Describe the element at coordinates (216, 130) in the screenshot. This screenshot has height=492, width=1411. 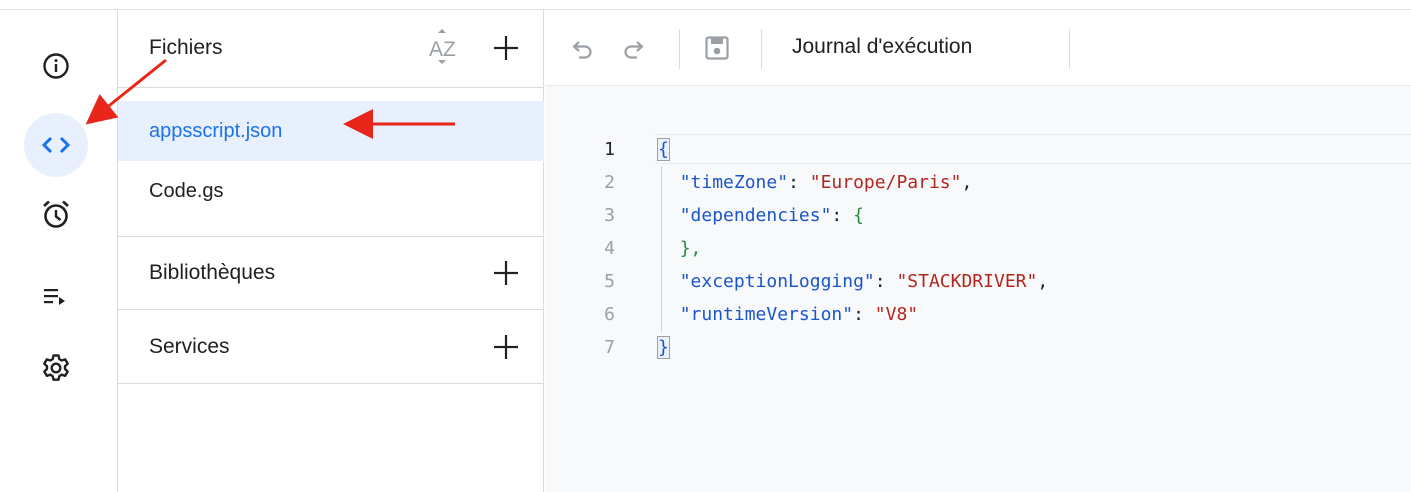
I see `file-name: appsscript.json` at that location.